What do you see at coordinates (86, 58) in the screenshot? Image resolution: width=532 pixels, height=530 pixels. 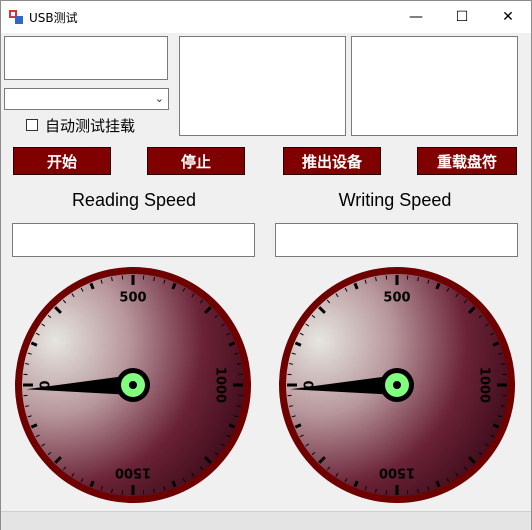 I see `device-info-box` at bounding box center [86, 58].